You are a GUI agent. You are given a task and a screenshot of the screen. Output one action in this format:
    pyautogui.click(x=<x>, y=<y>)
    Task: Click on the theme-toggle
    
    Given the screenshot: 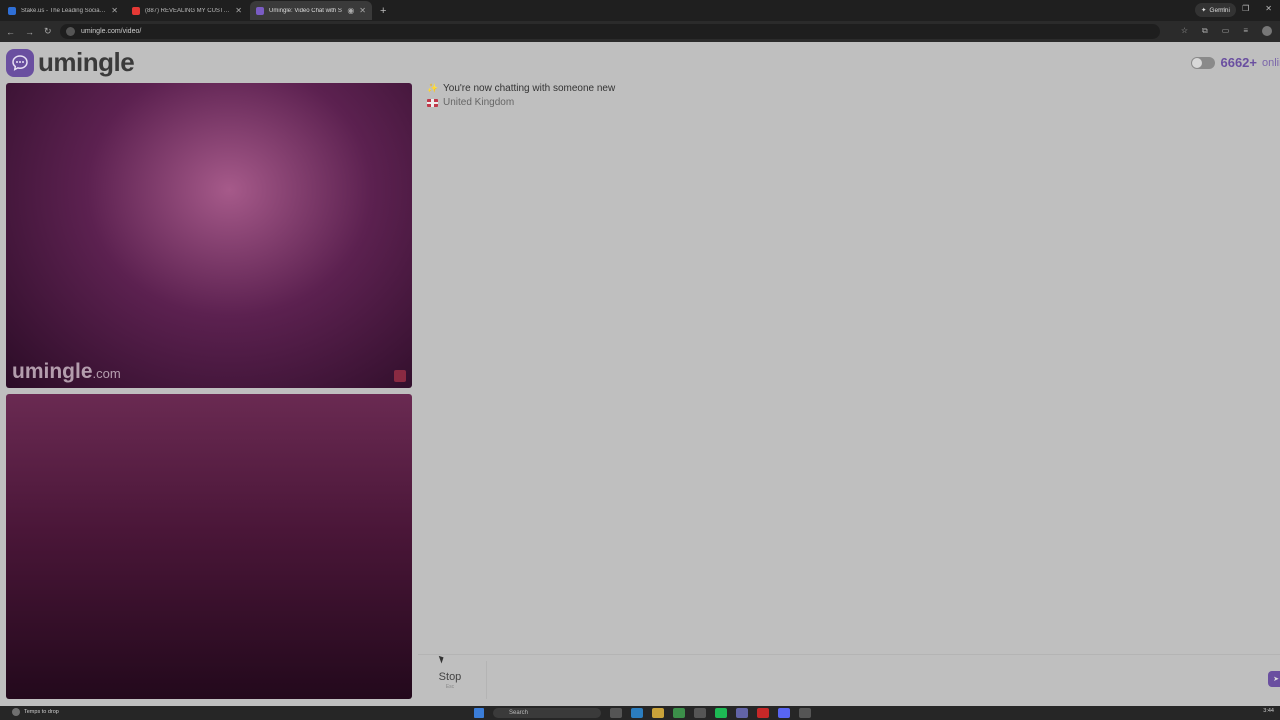 What is the action you would take?
    pyautogui.click(x=1203, y=62)
    